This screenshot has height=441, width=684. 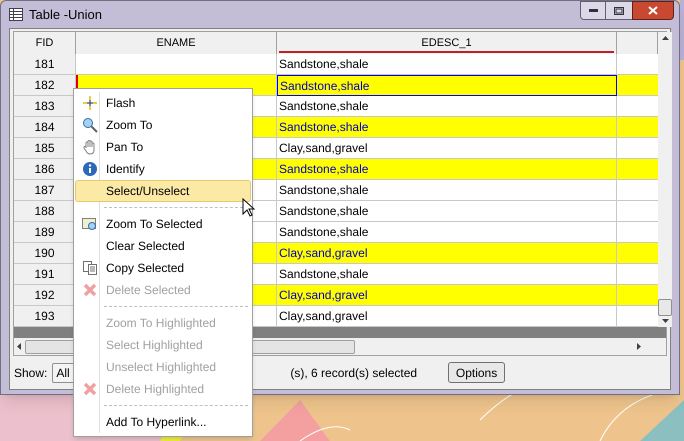 I want to click on close-button, so click(x=653, y=10).